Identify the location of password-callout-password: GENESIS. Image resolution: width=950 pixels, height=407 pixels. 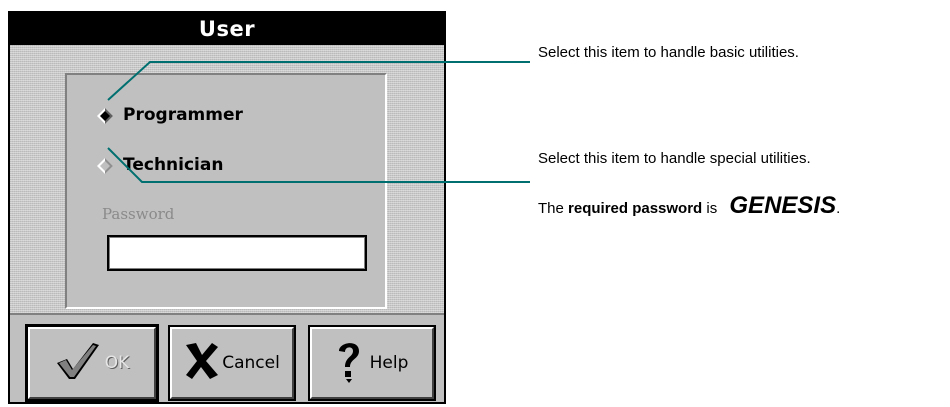
(783, 205).